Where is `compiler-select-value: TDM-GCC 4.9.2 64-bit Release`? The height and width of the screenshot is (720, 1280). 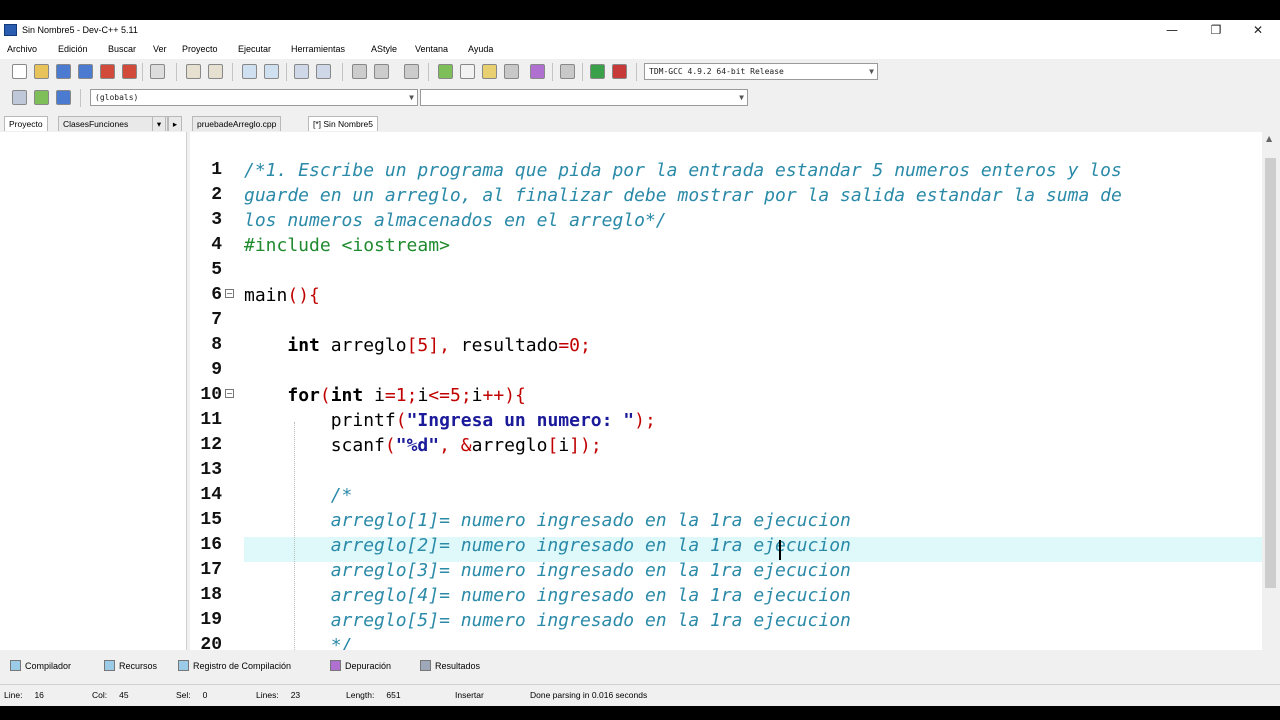 compiler-select-value: TDM-GCC 4.9.2 64-bit Release is located at coordinates (716, 71).